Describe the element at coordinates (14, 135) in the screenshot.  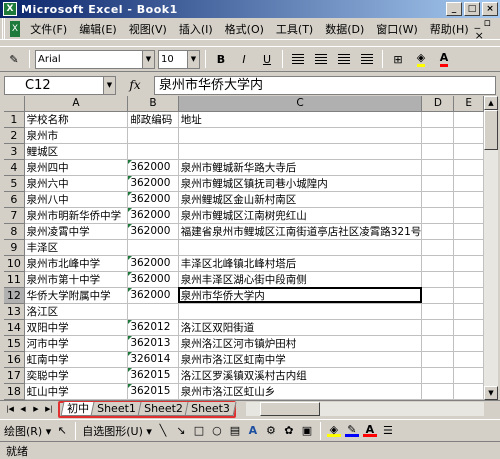
I see `row-header: 2` at that location.